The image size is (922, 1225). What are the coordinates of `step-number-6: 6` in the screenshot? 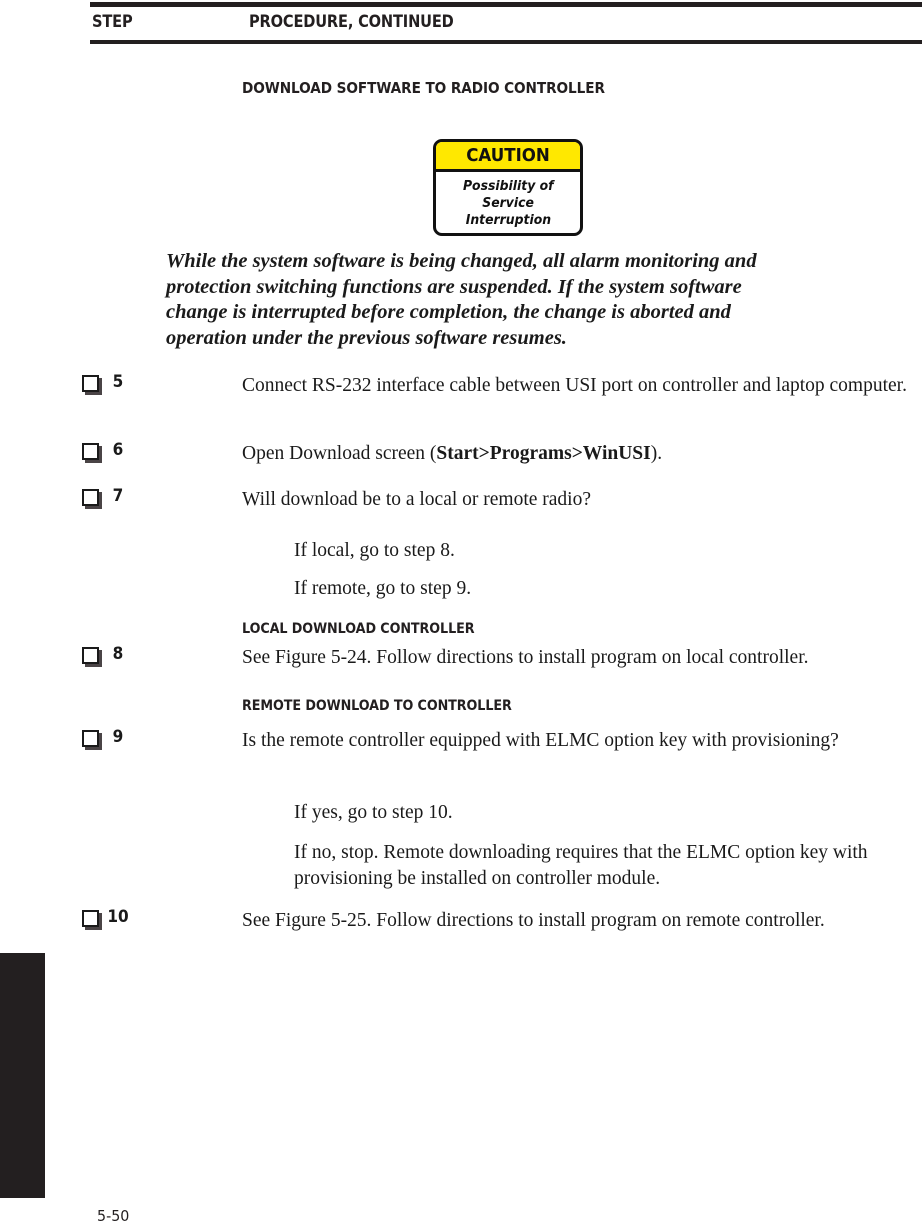 It's located at (118, 450).